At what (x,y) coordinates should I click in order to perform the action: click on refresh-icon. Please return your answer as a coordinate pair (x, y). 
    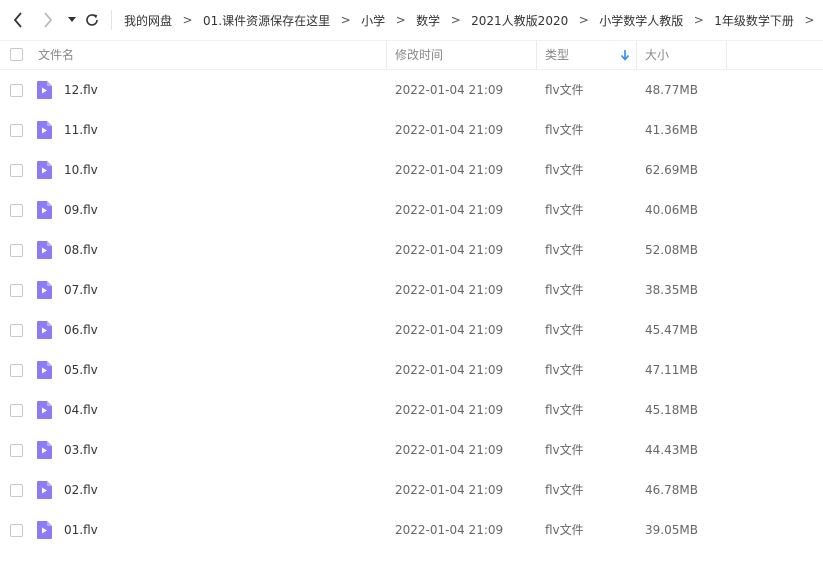
    Looking at the image, I should click on (92, 20).